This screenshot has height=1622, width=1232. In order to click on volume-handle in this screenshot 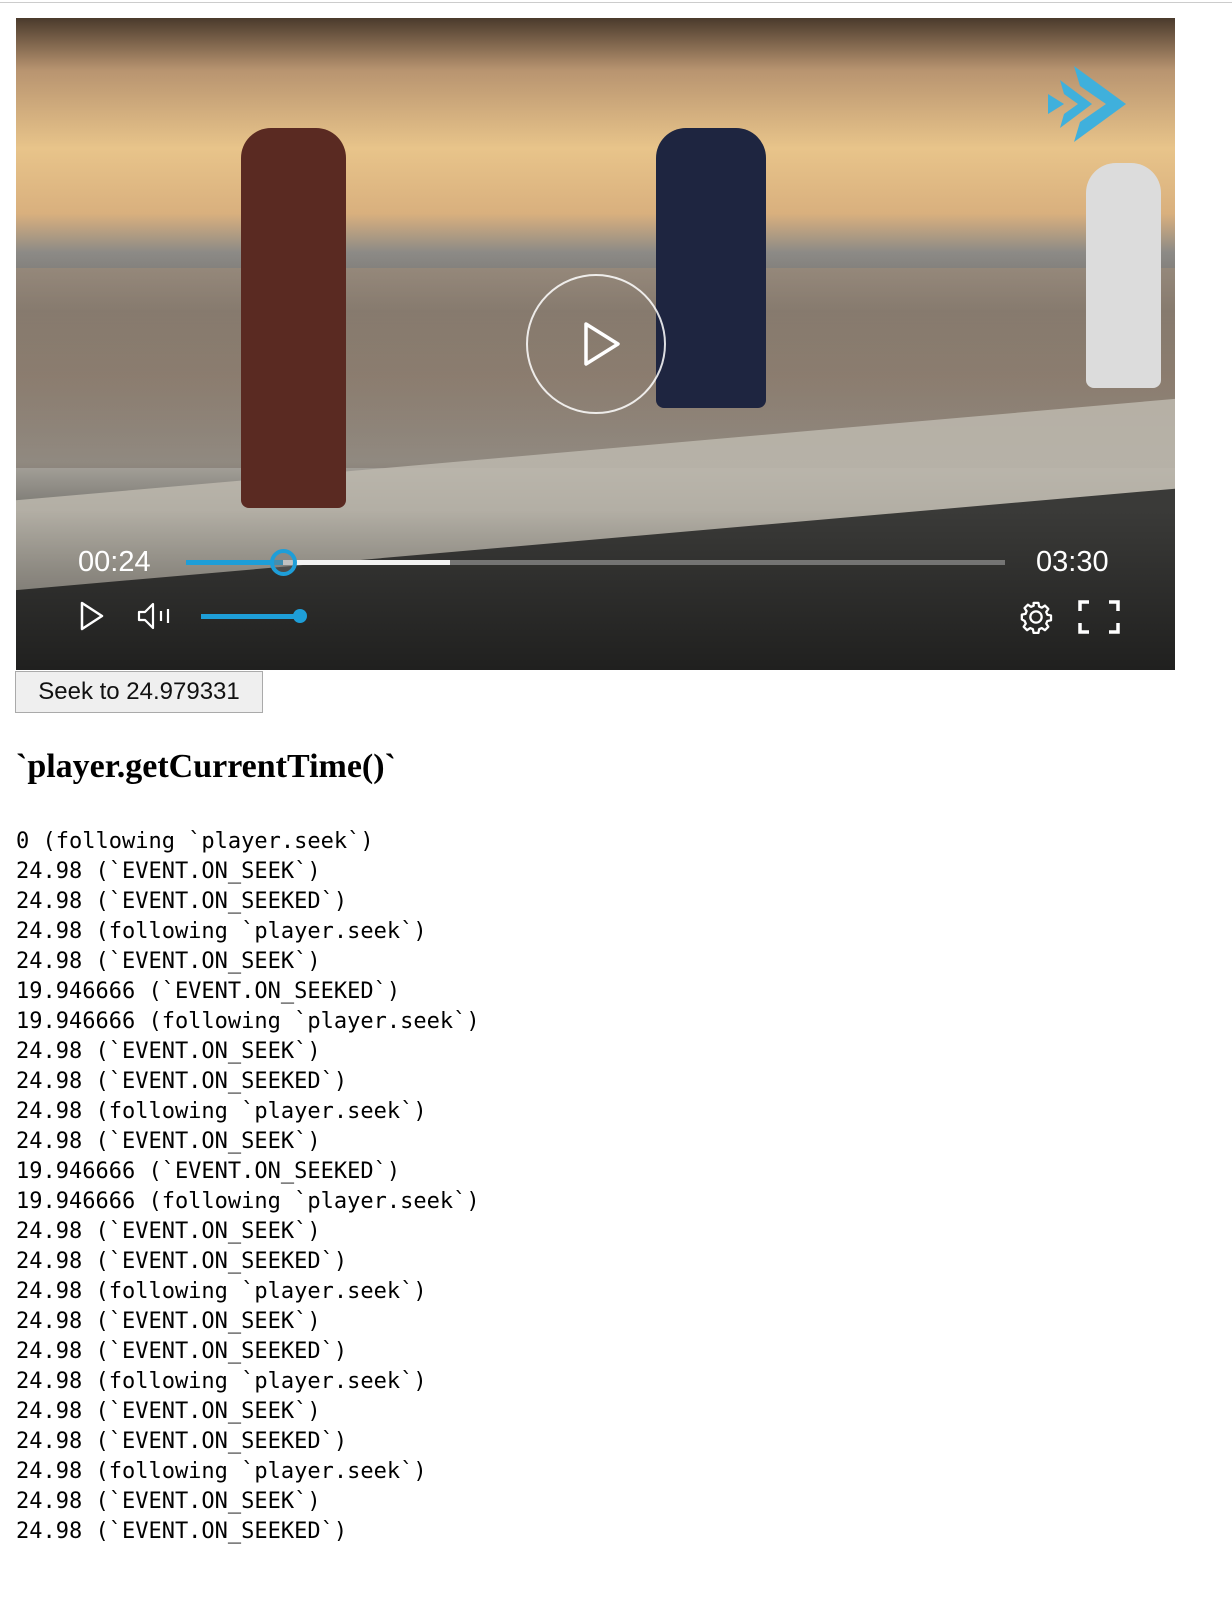, I will do `click(300, 616)`.